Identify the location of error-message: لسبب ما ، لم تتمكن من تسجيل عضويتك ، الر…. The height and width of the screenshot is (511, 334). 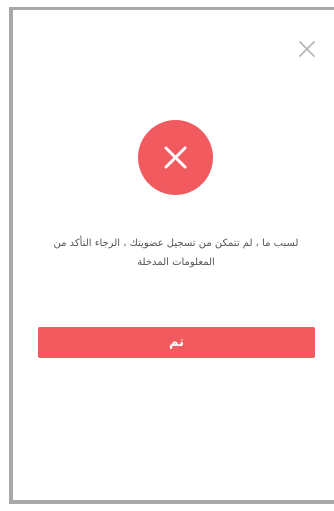
(176, 253).